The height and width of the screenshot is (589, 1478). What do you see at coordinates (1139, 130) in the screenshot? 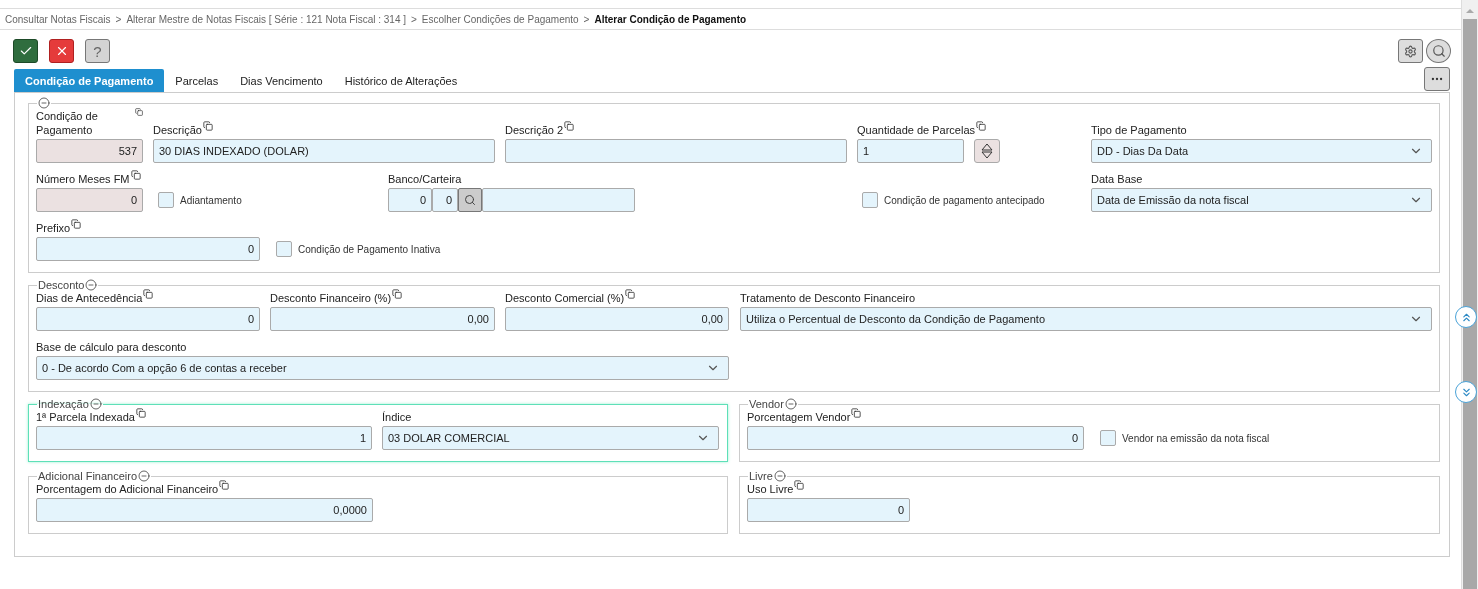
I see `field-label: Tipo de Pagamento` at bounding box center [1139, 130].